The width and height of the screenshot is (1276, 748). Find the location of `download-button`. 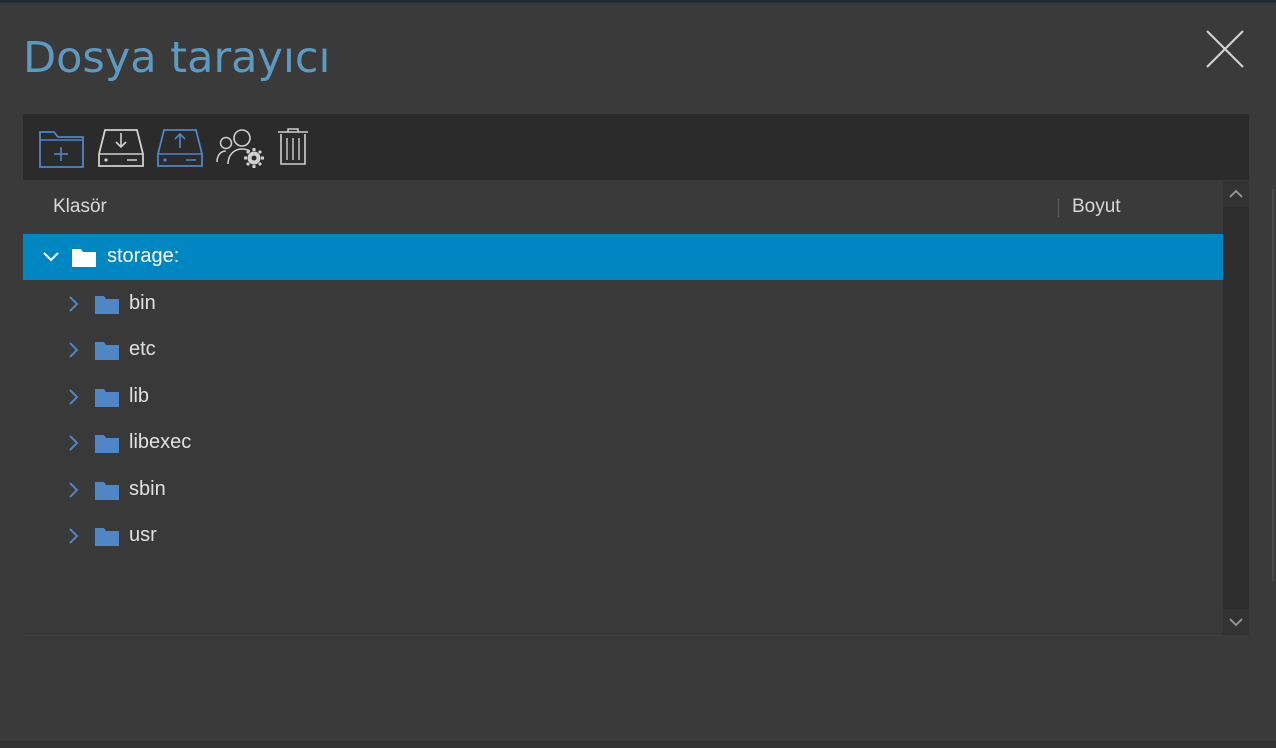

download-button is located at coordinates (121, 148).